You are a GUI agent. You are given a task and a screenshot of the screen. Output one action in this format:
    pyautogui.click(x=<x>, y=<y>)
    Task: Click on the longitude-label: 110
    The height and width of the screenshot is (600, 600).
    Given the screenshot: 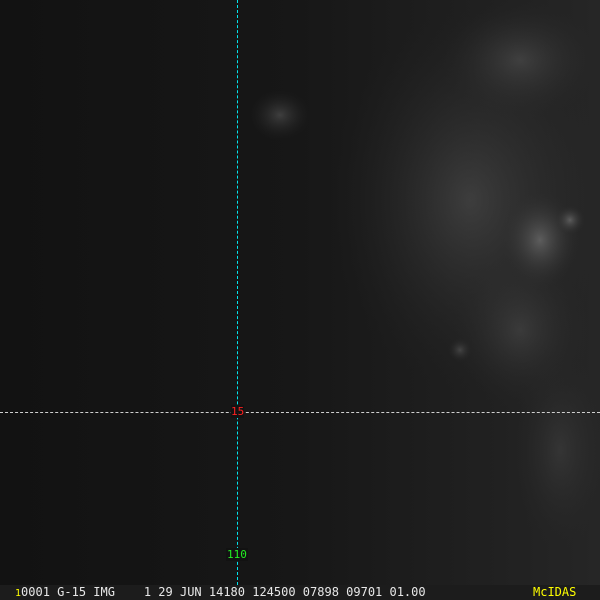 What is the action you would take?
    pyautogui.click(x=237, y=554)
    